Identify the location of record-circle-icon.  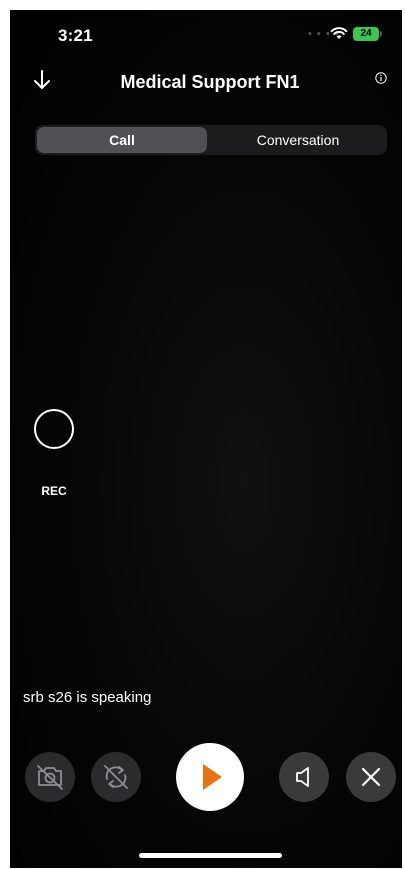
(54, 429).